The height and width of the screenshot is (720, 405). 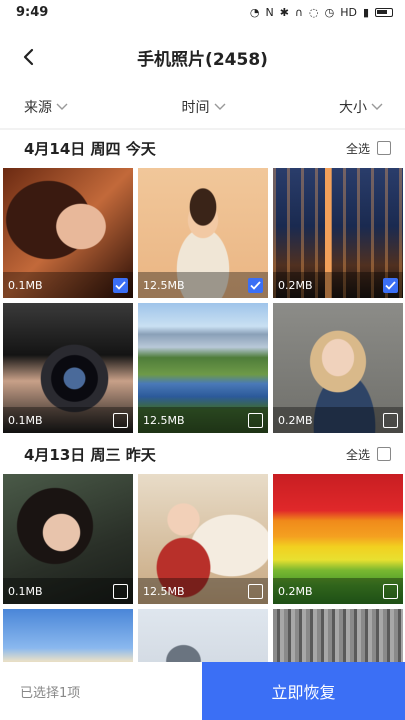 I want to click on filter-label: 时间, so click(x=195, y=108).